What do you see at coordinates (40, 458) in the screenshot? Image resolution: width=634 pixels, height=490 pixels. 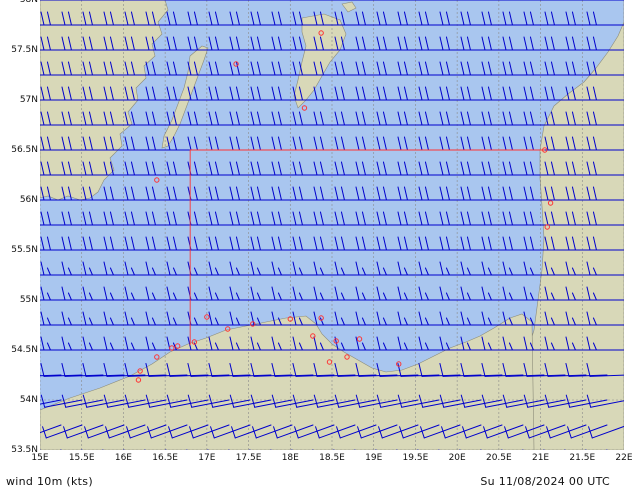 I see `lon-label: 15E` at bounding box center [40, 458].